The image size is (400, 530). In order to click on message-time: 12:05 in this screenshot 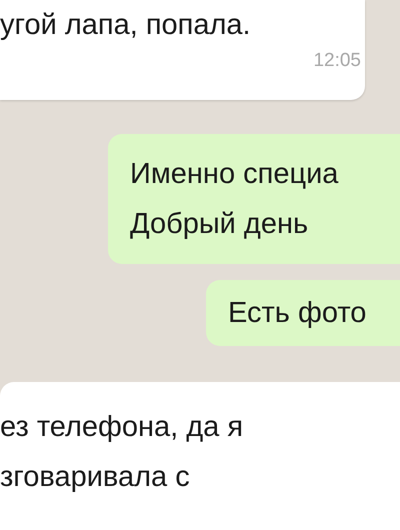, I will do `click(337, 61)`.